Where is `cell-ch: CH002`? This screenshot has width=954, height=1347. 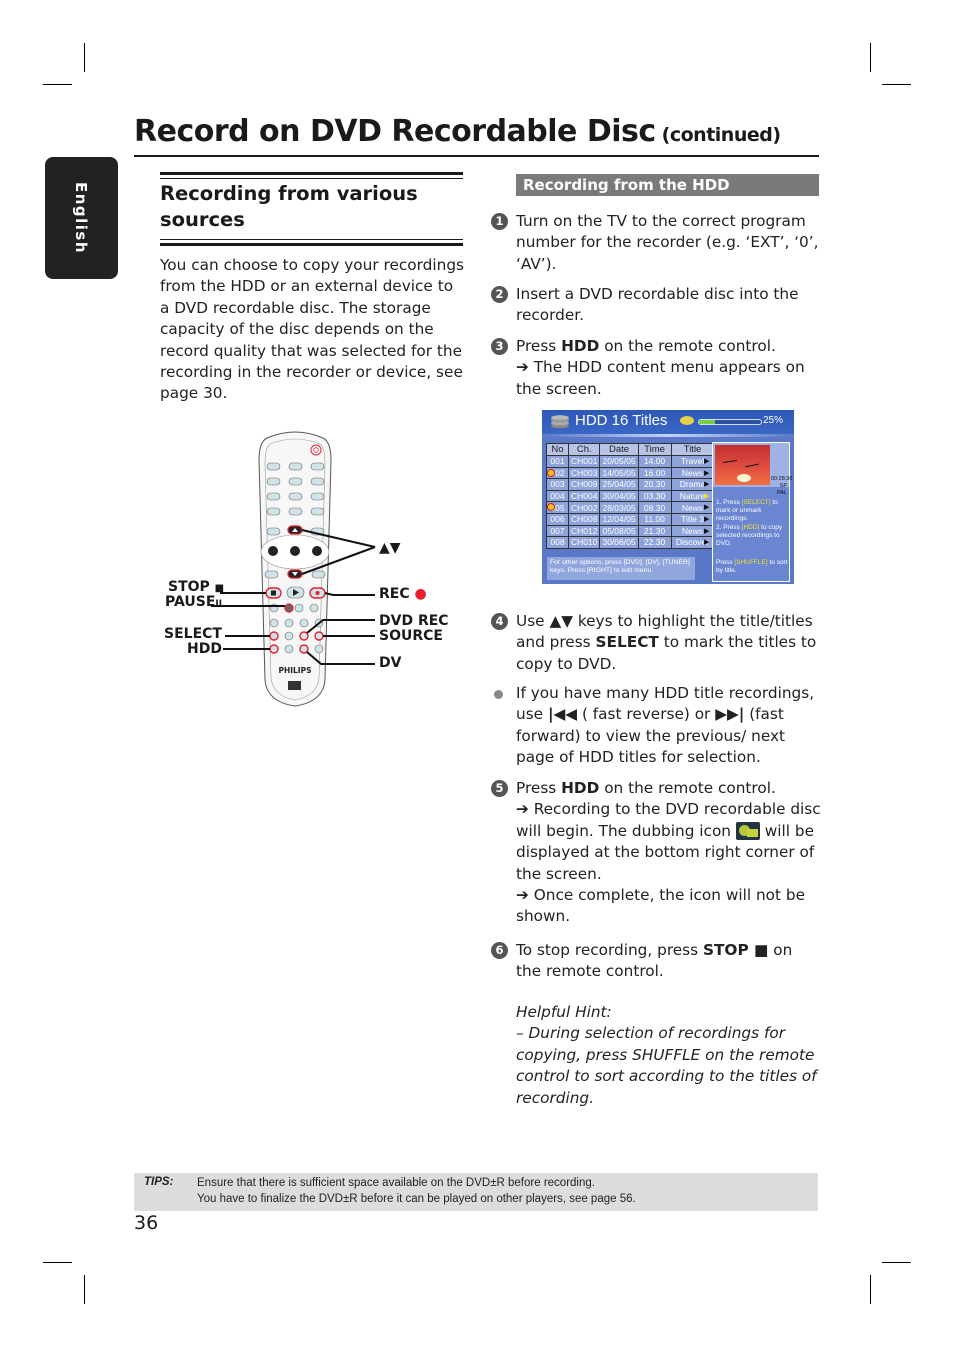
cell-ch: CH002 is located at coordinates (584, 507).